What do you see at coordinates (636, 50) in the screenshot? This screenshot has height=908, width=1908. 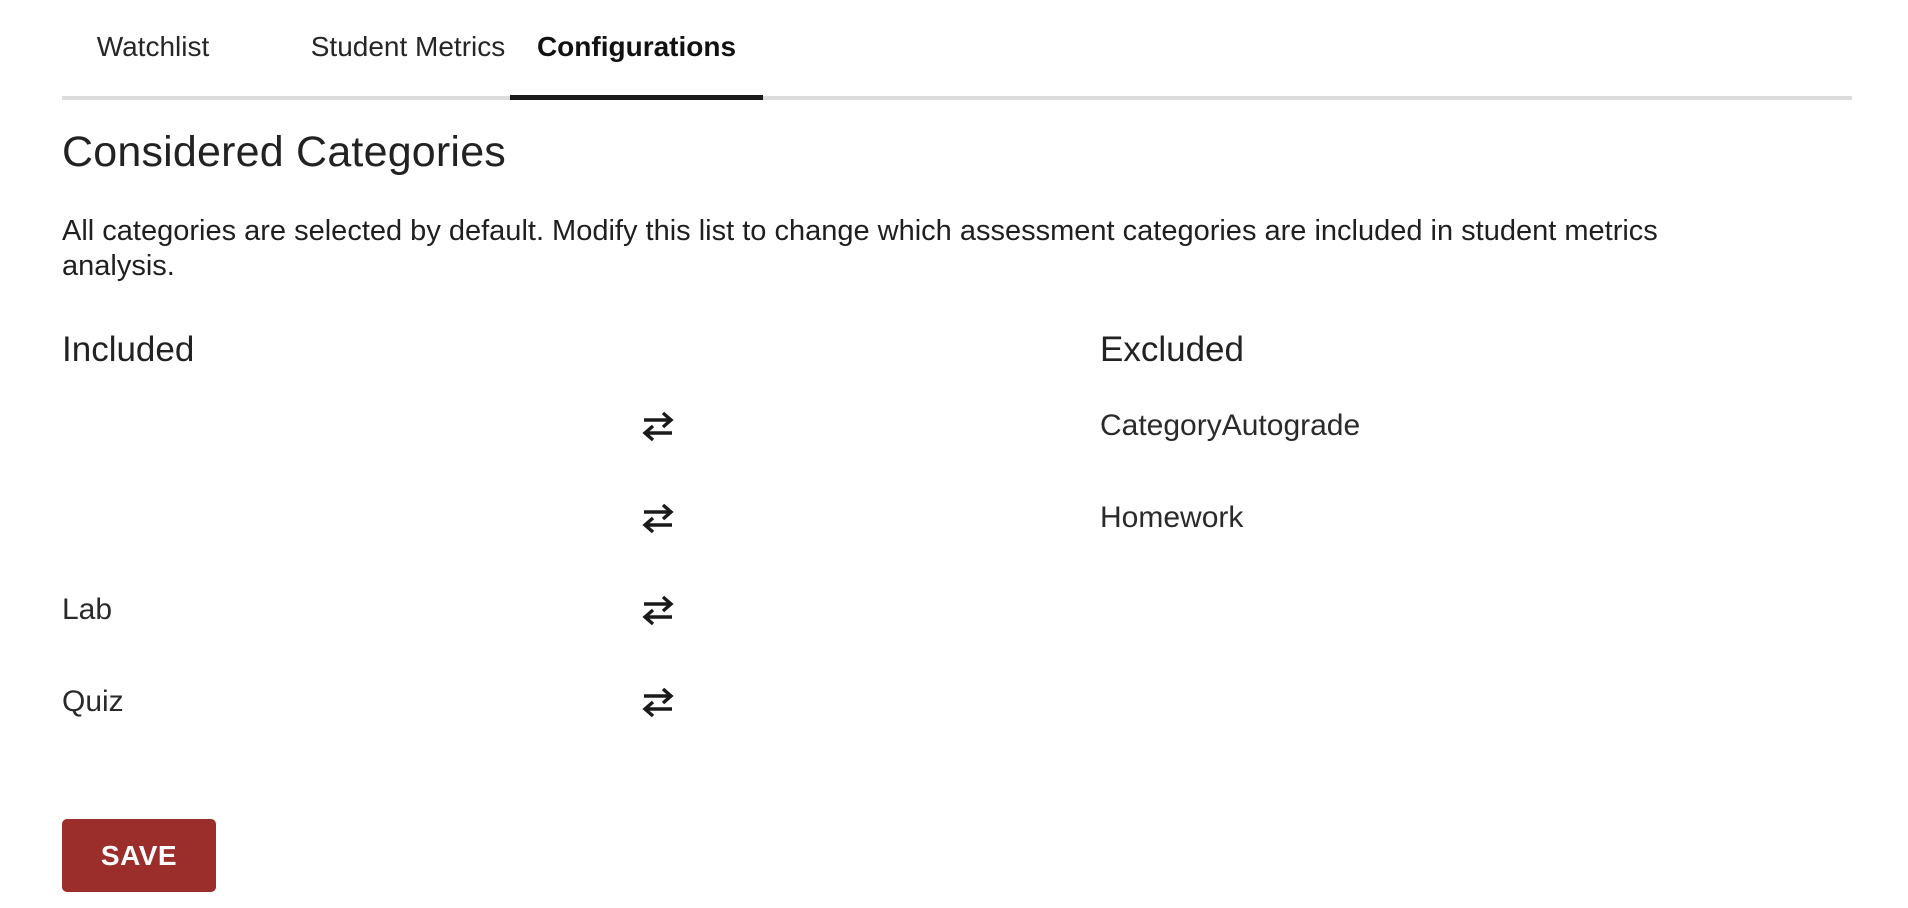 I see `tab-configurations: Configurations` at bounding box center [636, 50].